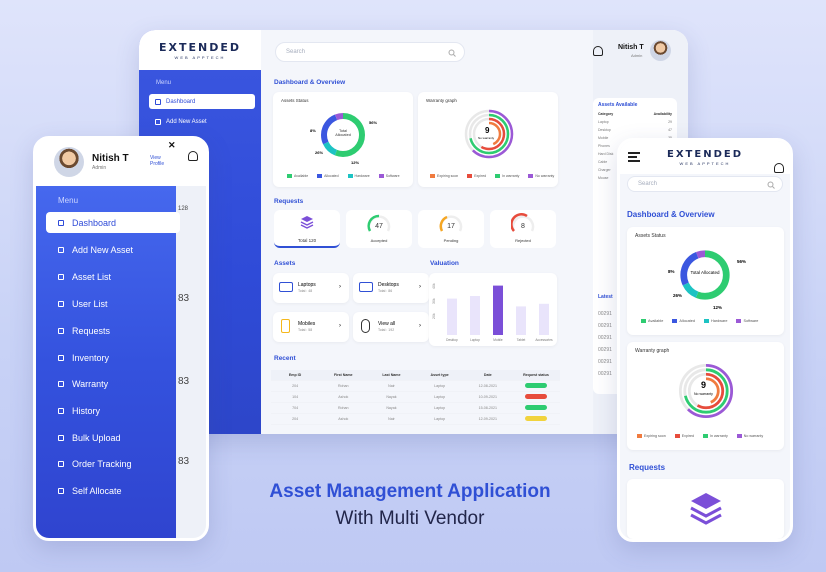 This screenshot has height=572, width=826. What do you see at coordinates (103, 249) in the screenshot?
I see `nav-label: Add New Asset` at bounding box center [103, 249].